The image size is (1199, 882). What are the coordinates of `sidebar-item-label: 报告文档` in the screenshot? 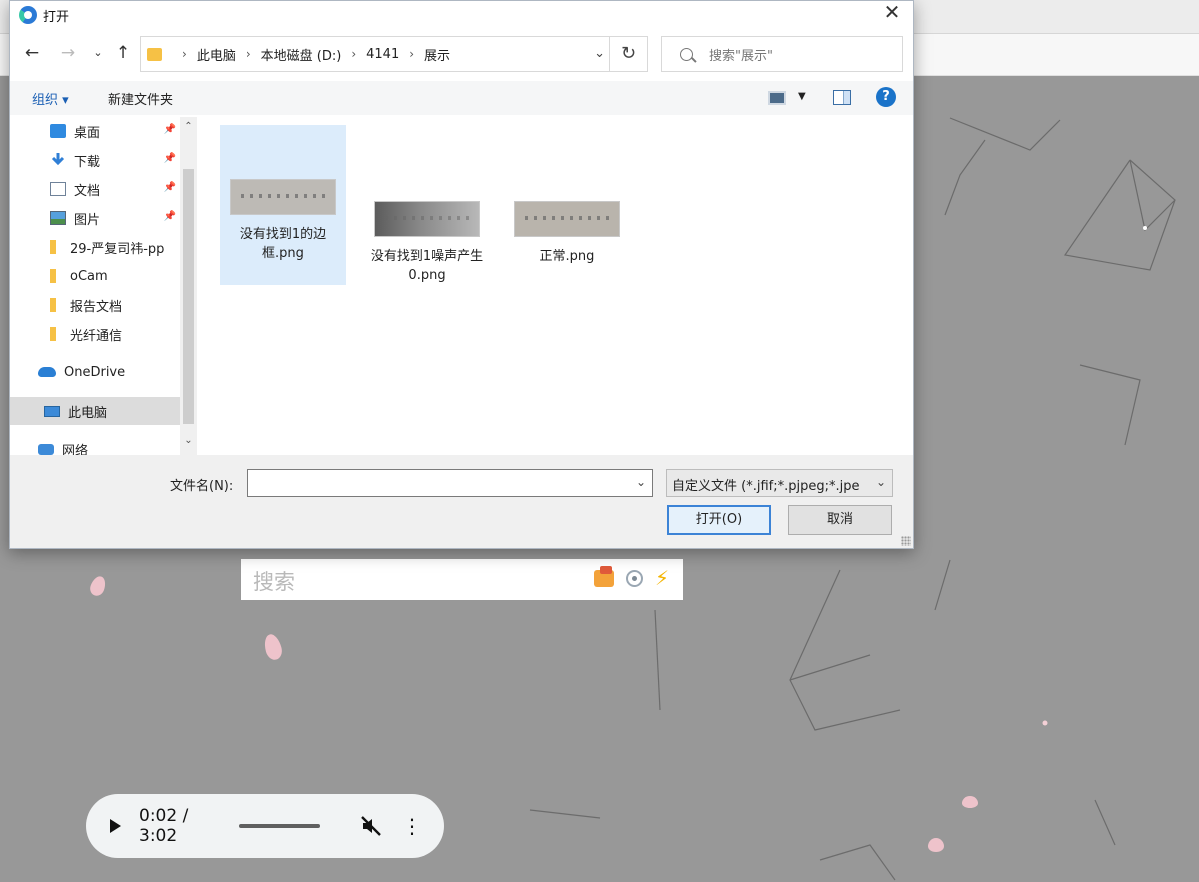 It's located at (96, 307).